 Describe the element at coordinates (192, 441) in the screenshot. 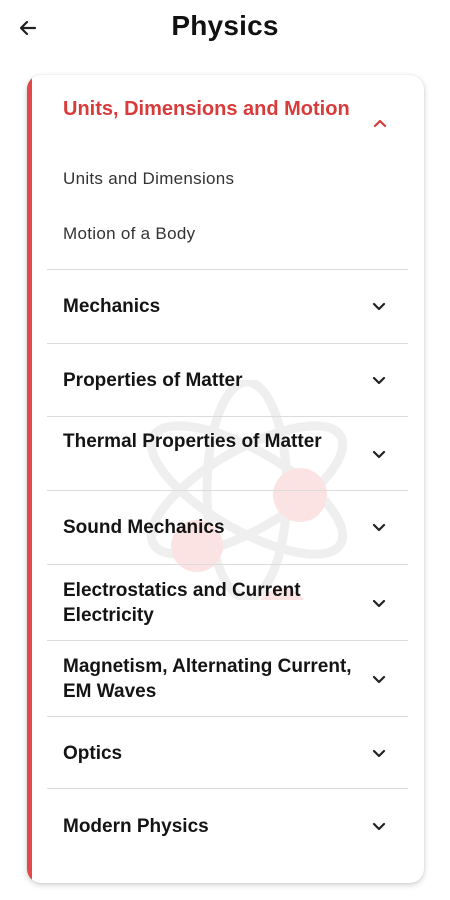

I see `section-label: Thermal Properties of Matter` at that location.